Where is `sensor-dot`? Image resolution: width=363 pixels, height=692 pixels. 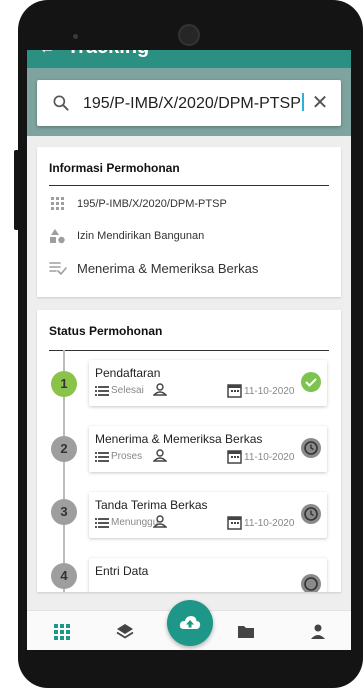 sensor-dot is located at coordinates (75, 36).